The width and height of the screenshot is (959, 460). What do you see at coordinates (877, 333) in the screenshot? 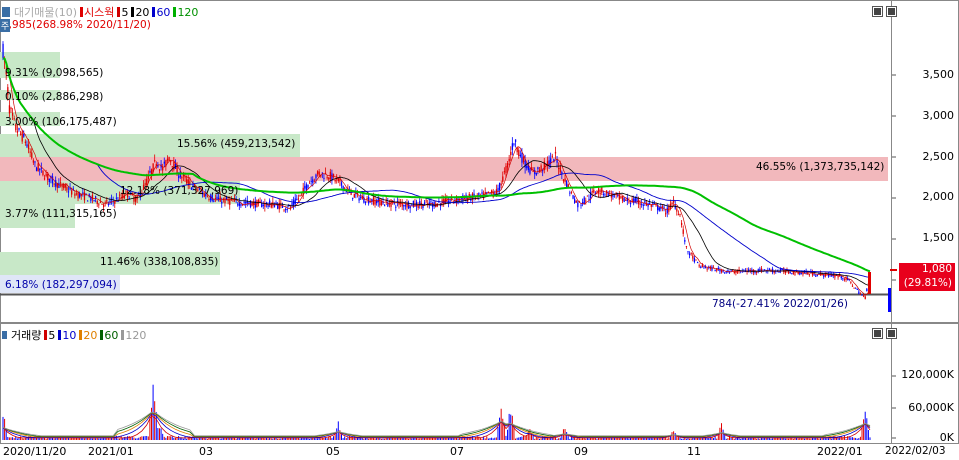
I see `volume-maximize-icon` at bounding box center [877, 333].